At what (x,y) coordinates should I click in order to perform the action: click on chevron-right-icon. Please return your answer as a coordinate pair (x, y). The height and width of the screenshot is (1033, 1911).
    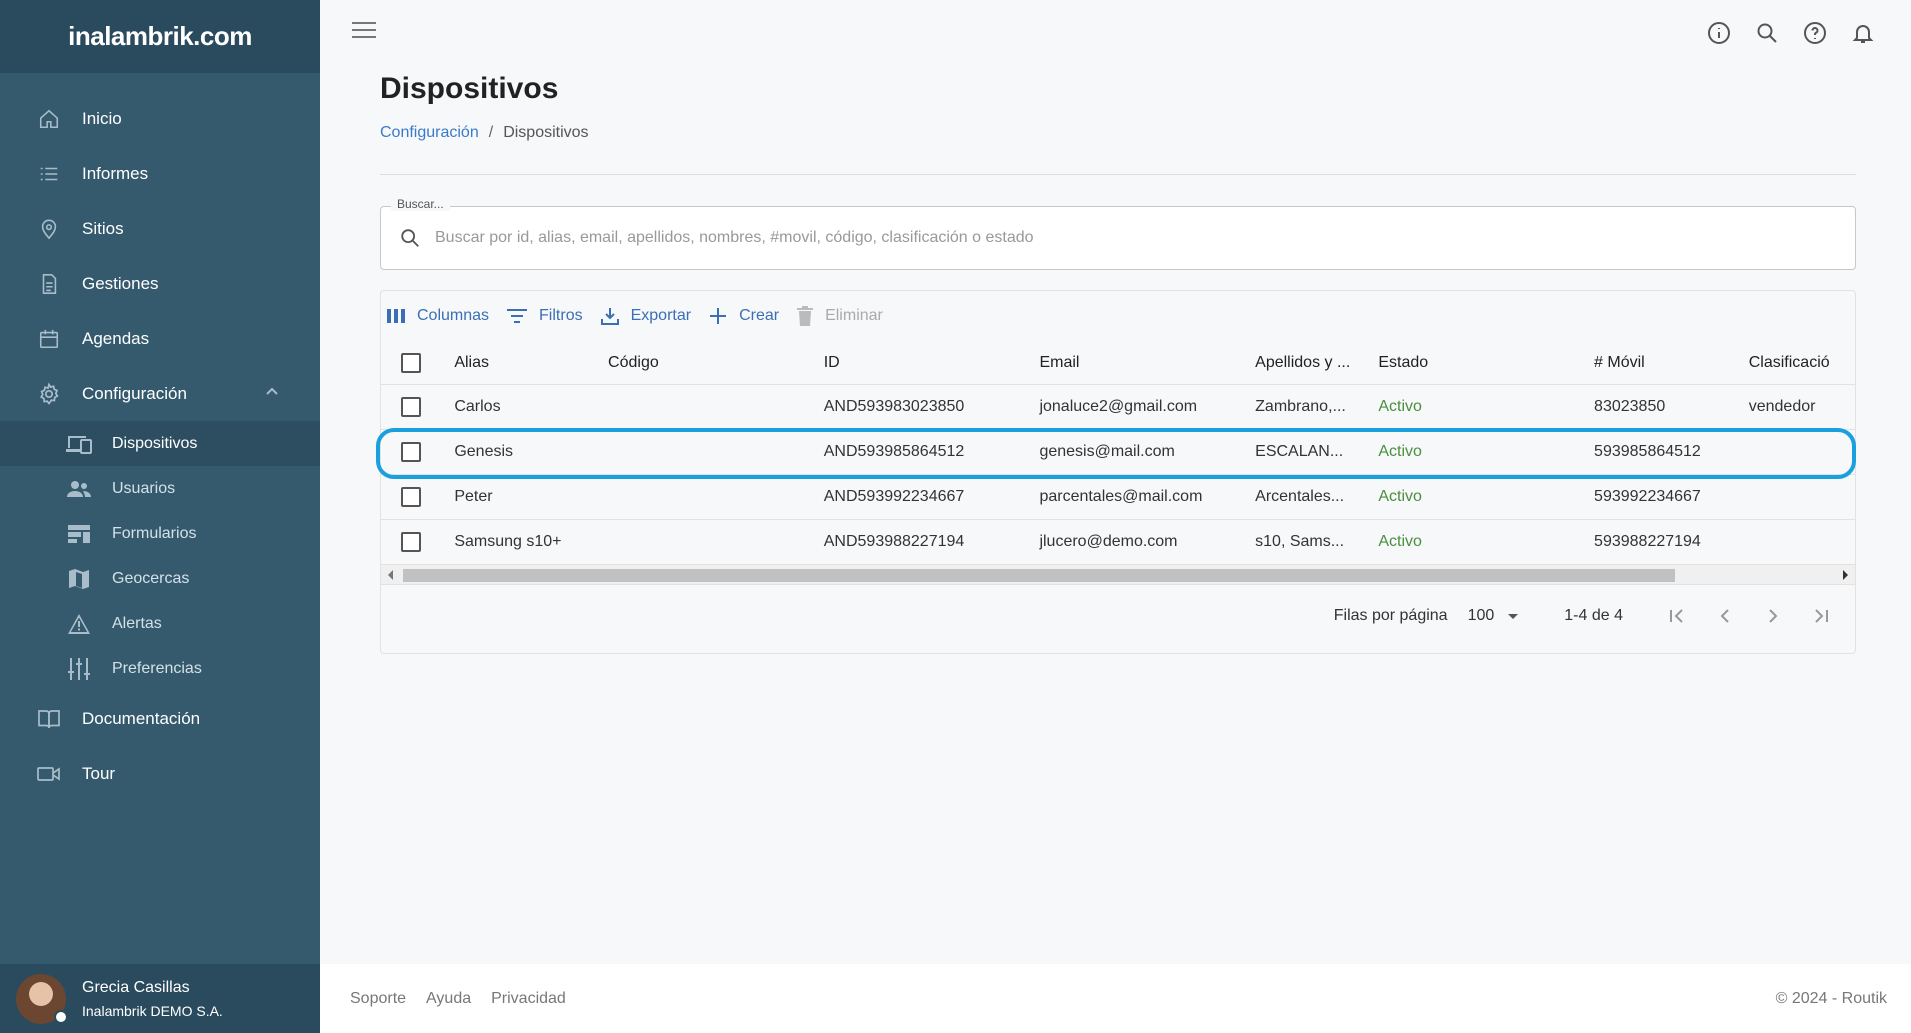
    Looking at the image, I should click on (1773, 616).